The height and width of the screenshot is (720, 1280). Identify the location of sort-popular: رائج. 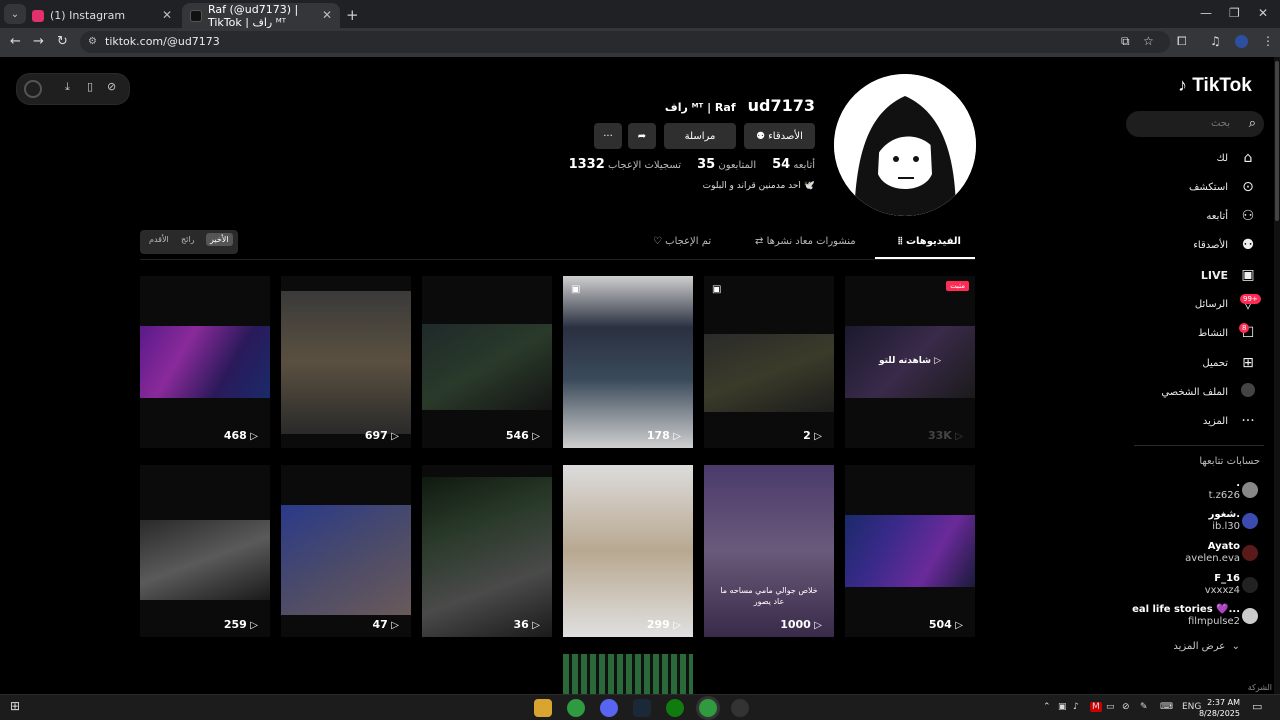
(187, 239).